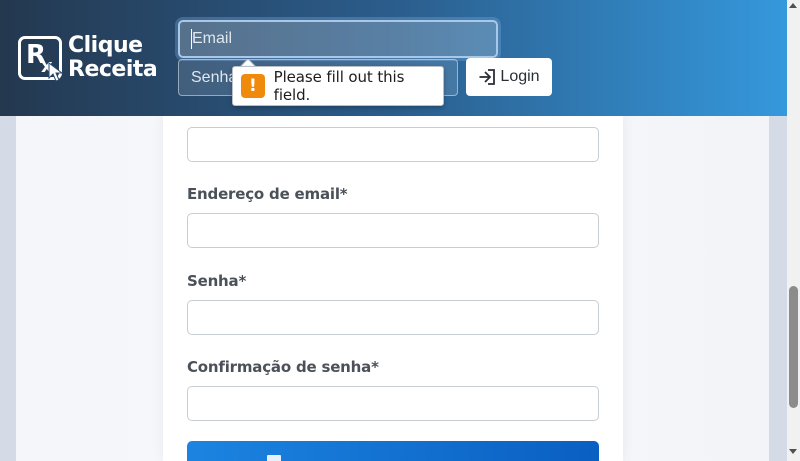 Image resolution: width=800 pixels, height=461 pixels. What do you see at coordinates (393, 317) in the screenshot?
I see `password-field` at bounding box center [393, 317].